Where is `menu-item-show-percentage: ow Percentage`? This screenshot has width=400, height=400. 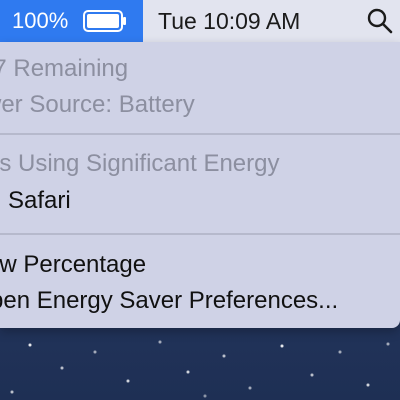 menu-item-show-percentage: ow Percentage is located at coordinates (73, 265).